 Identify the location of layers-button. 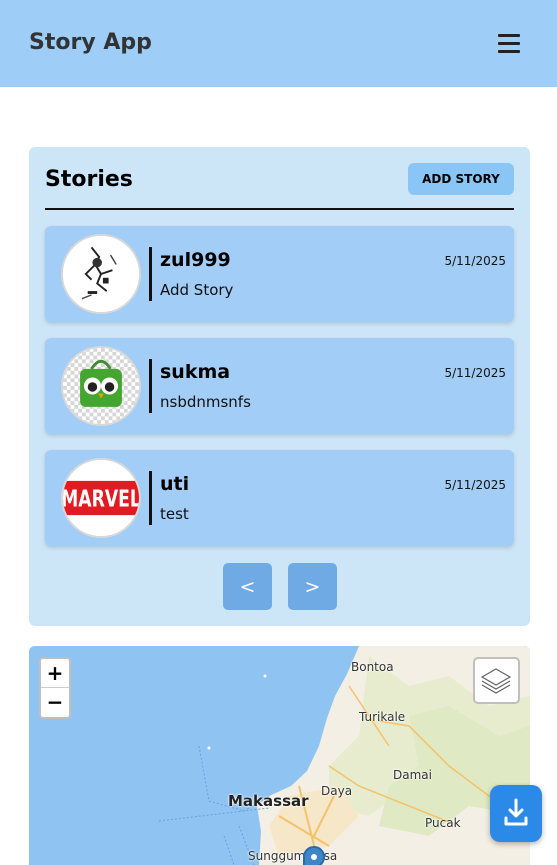
(496, 680).